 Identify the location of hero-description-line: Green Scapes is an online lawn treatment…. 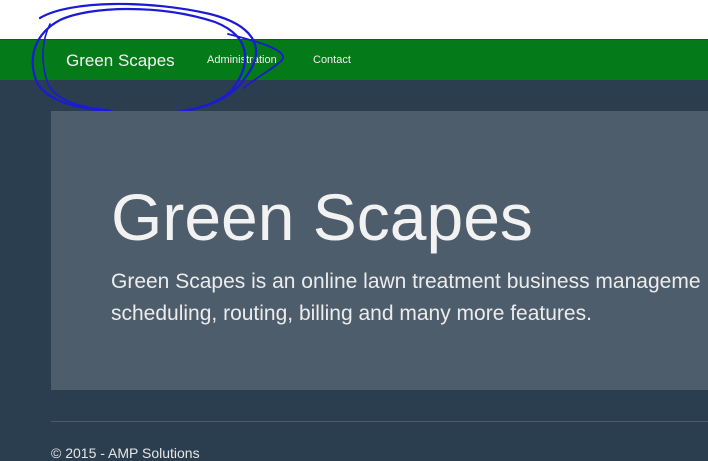
(406, 281).